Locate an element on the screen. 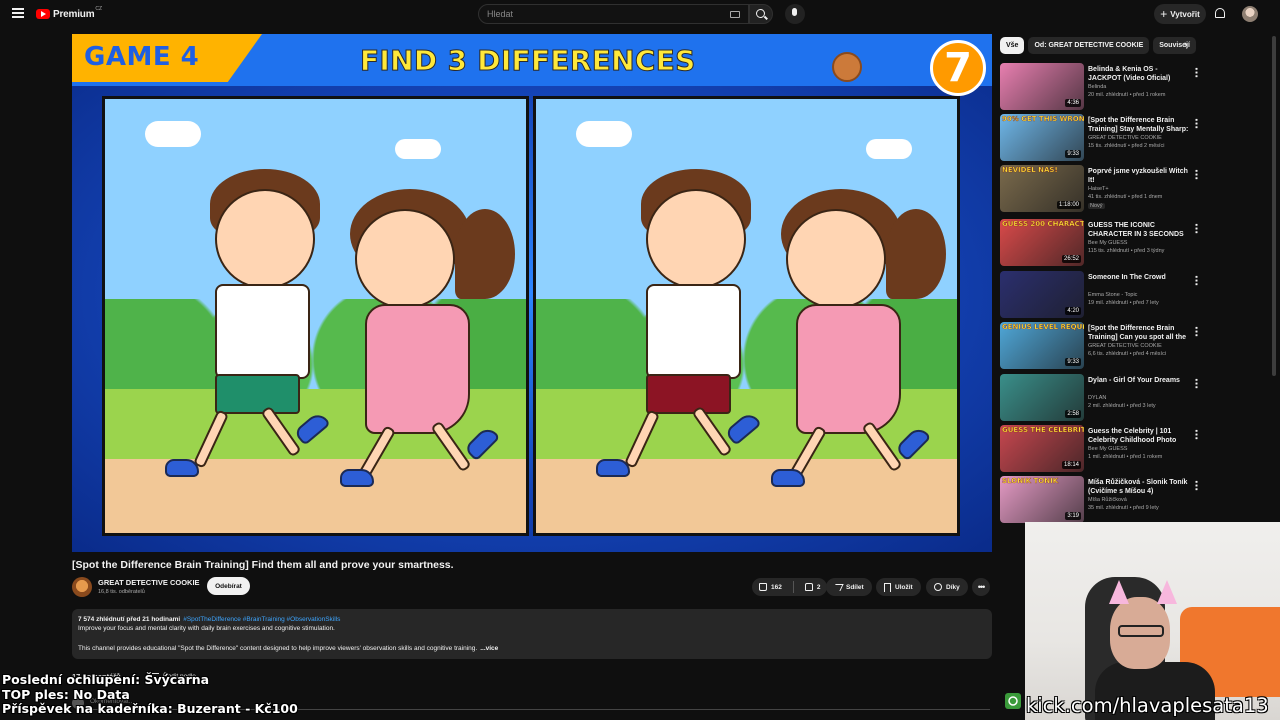 The width and height of the screenshot is (1280, 720). views-and-date: 7 574 zhlédnutí před 21 hodinami is located at coordinates (129, 619).